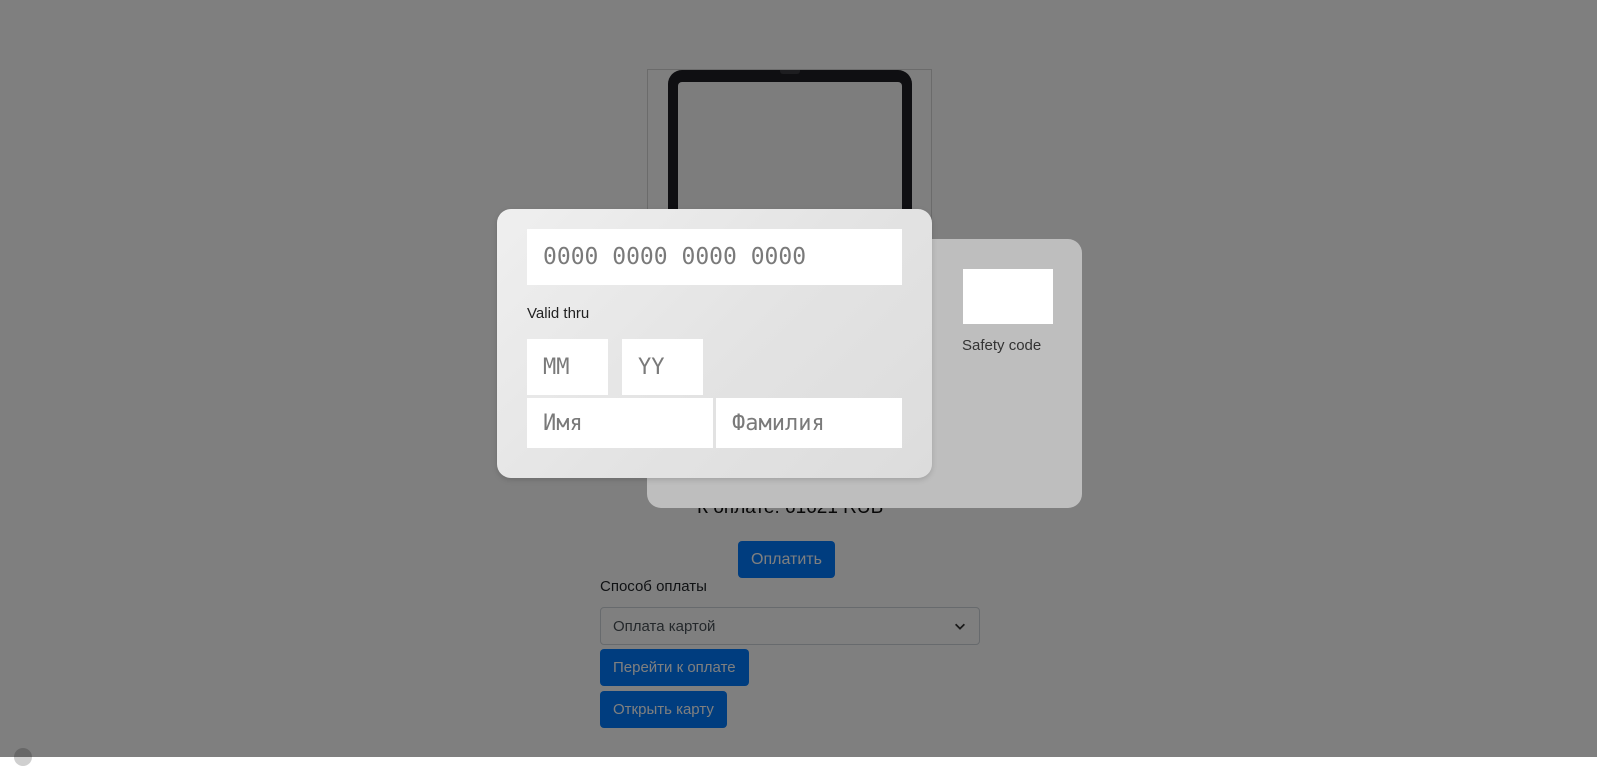  I want to click on first-name-input, so click(620, 423).